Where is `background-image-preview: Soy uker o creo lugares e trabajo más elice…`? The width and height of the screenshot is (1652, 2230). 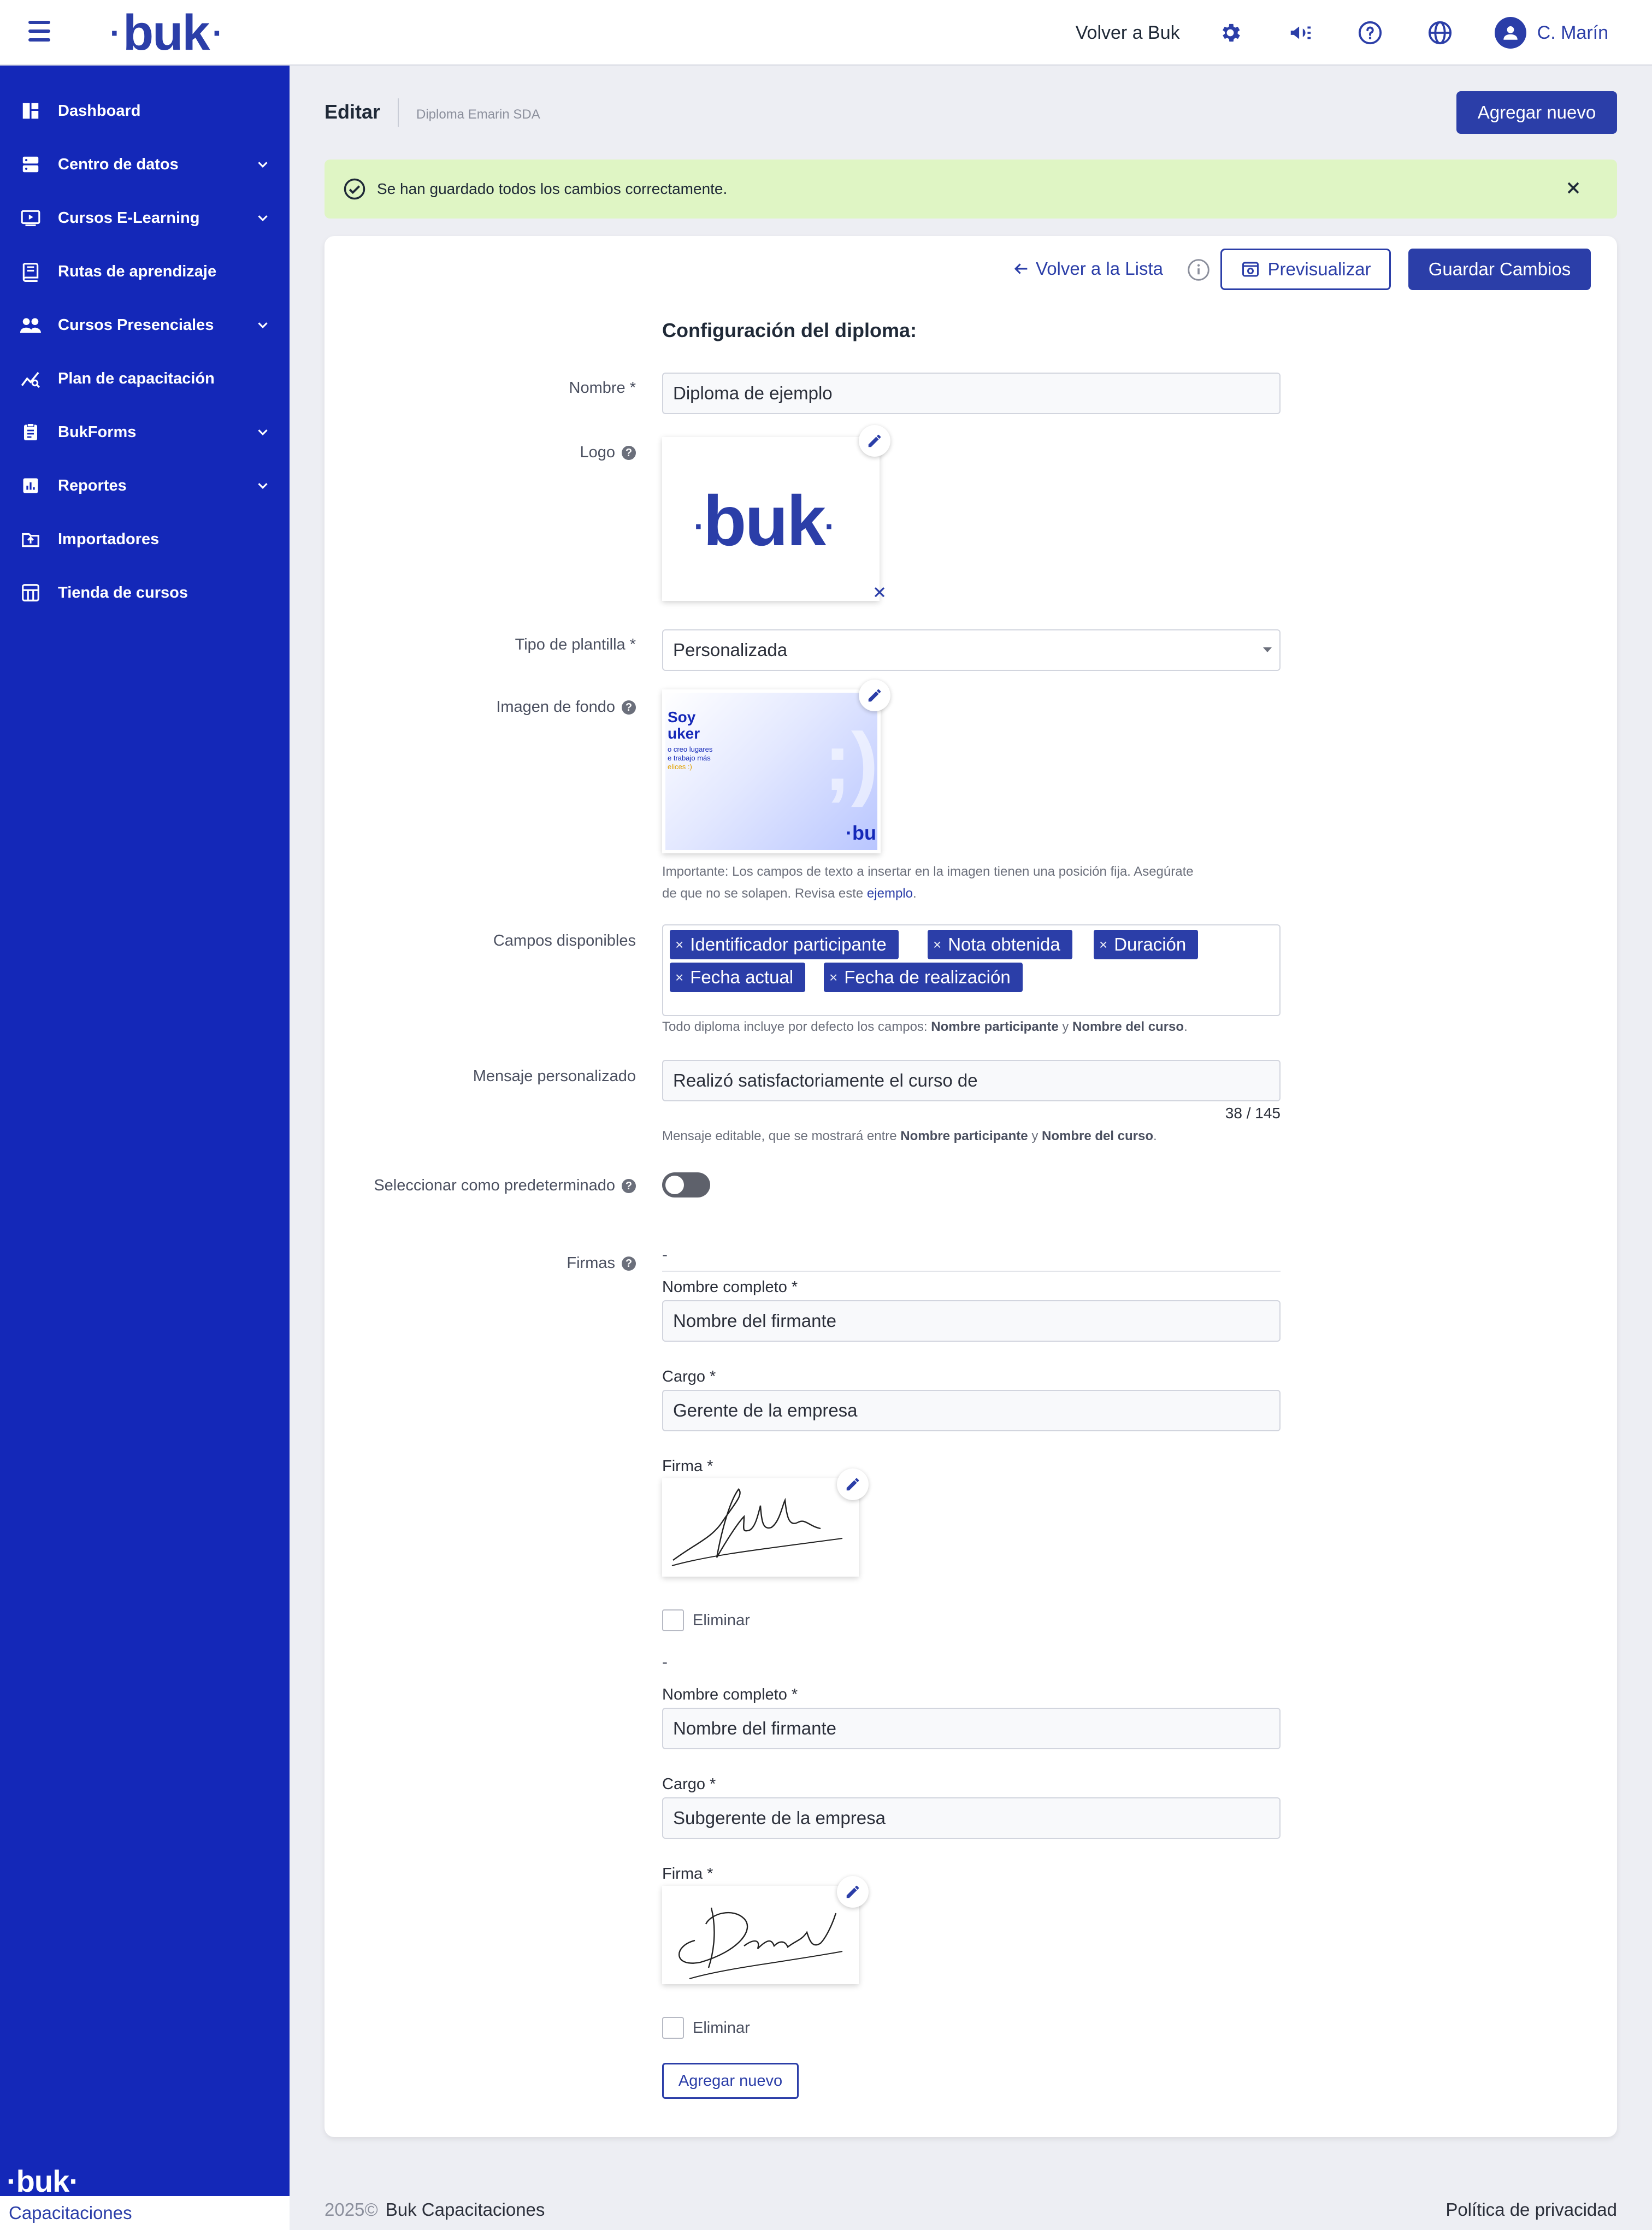 background-image-preview: Soy uker o creo lugares e trabajo más elice… is located at coordinates (771, 771).